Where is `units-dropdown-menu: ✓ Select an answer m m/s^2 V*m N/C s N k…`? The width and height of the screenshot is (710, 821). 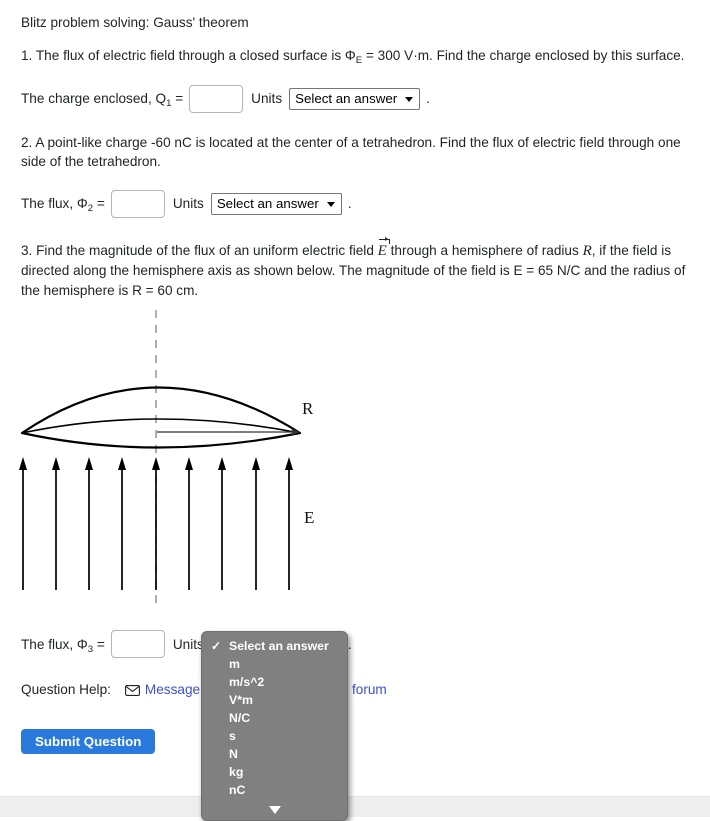
units-dropdown-menu: ✓ Select an answer m m/s^2 V*m N/C s N k… is located at coordinates (274, 726).